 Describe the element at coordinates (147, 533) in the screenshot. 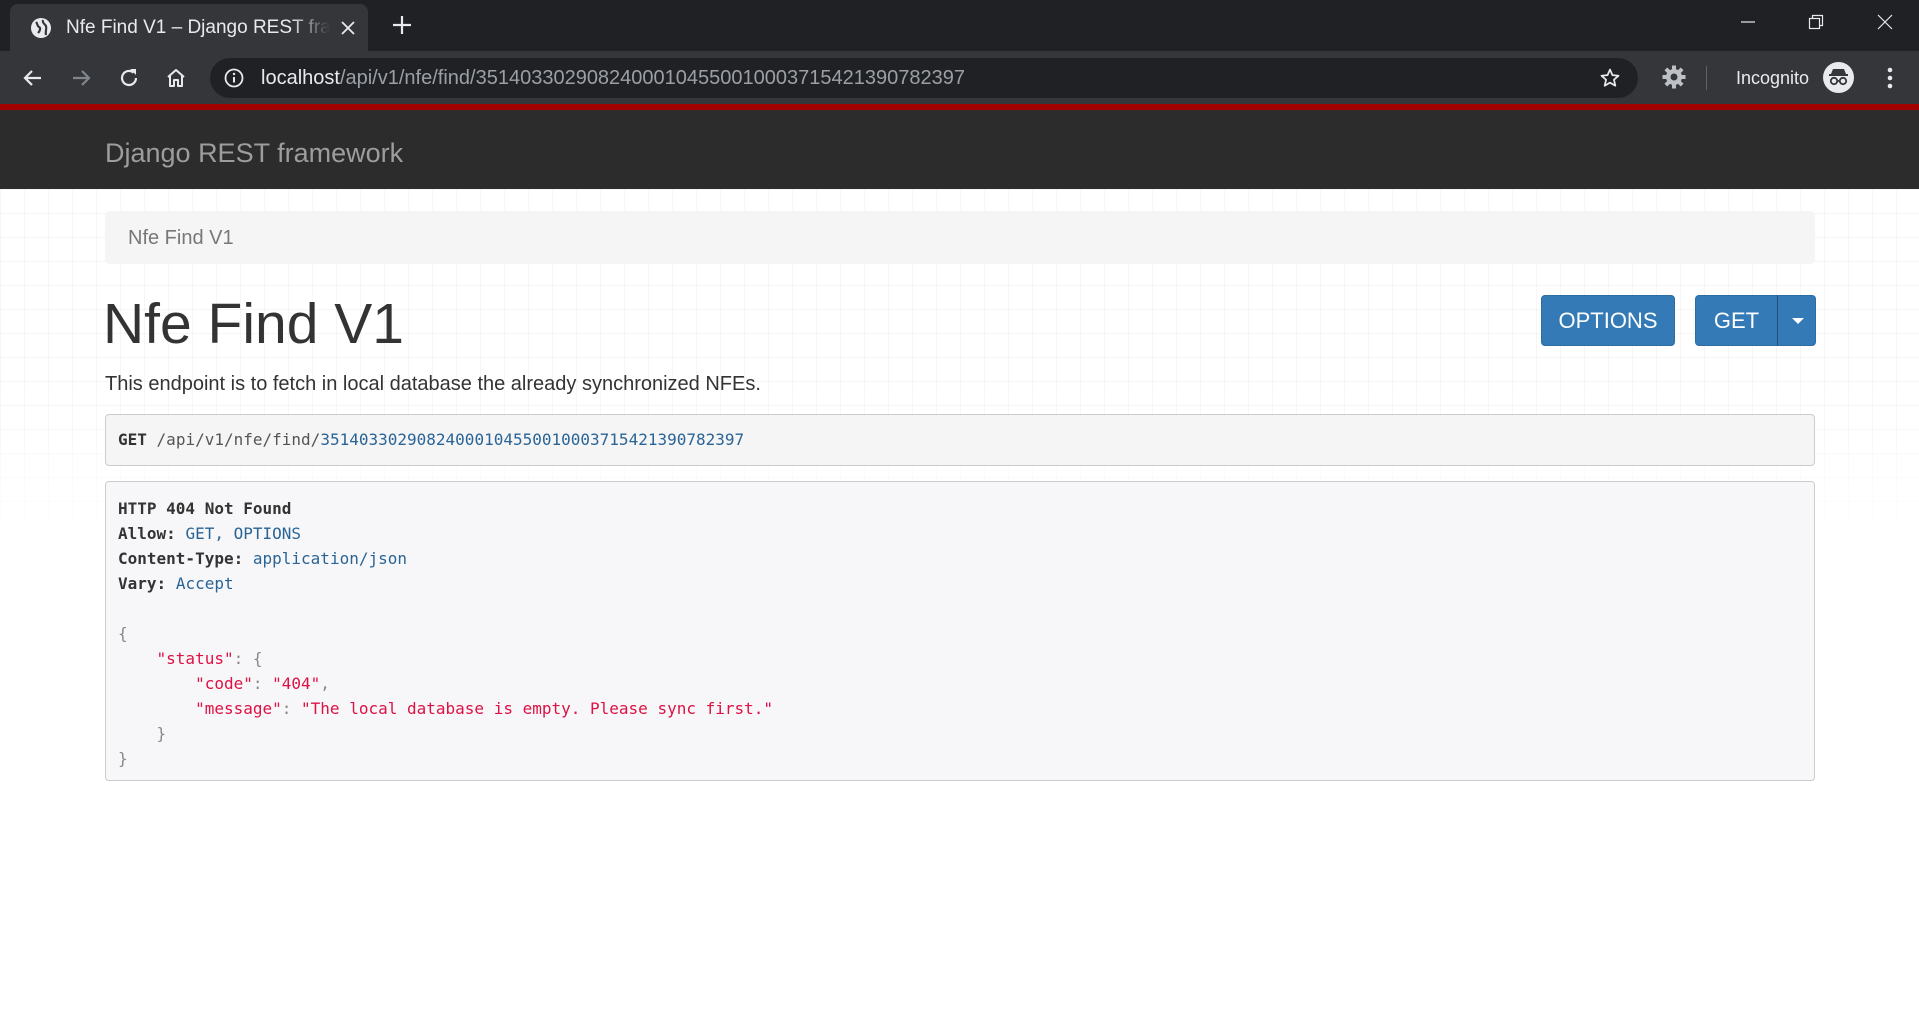

I see `header-name: Allow:` at that location.